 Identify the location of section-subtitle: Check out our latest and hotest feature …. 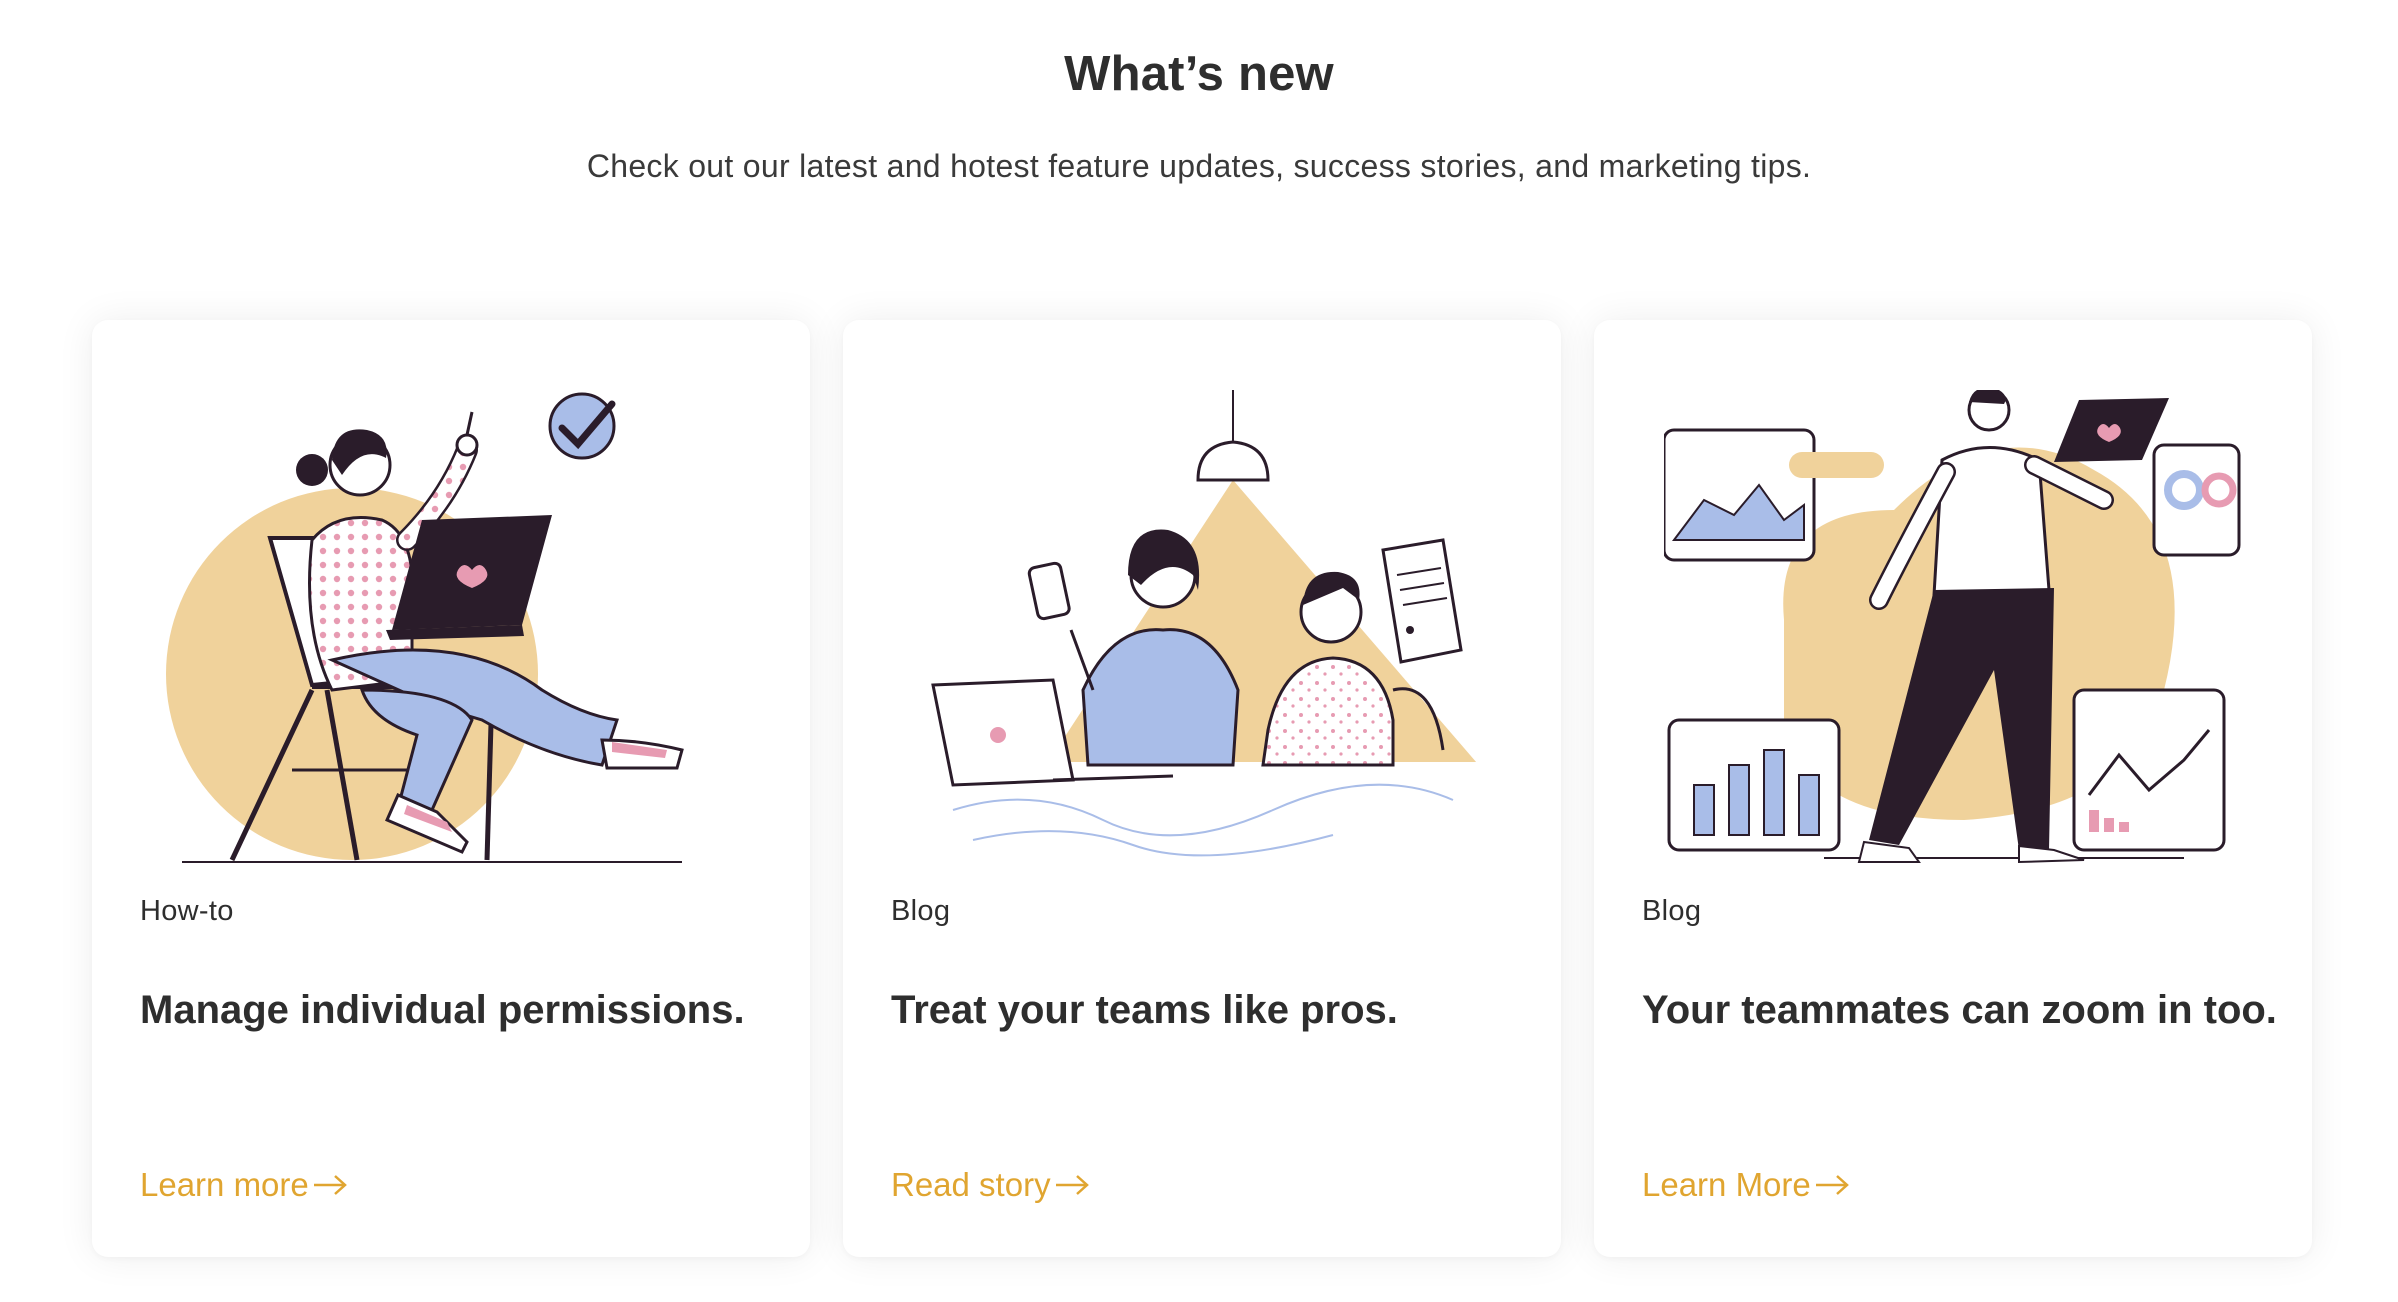
(1199, 166).